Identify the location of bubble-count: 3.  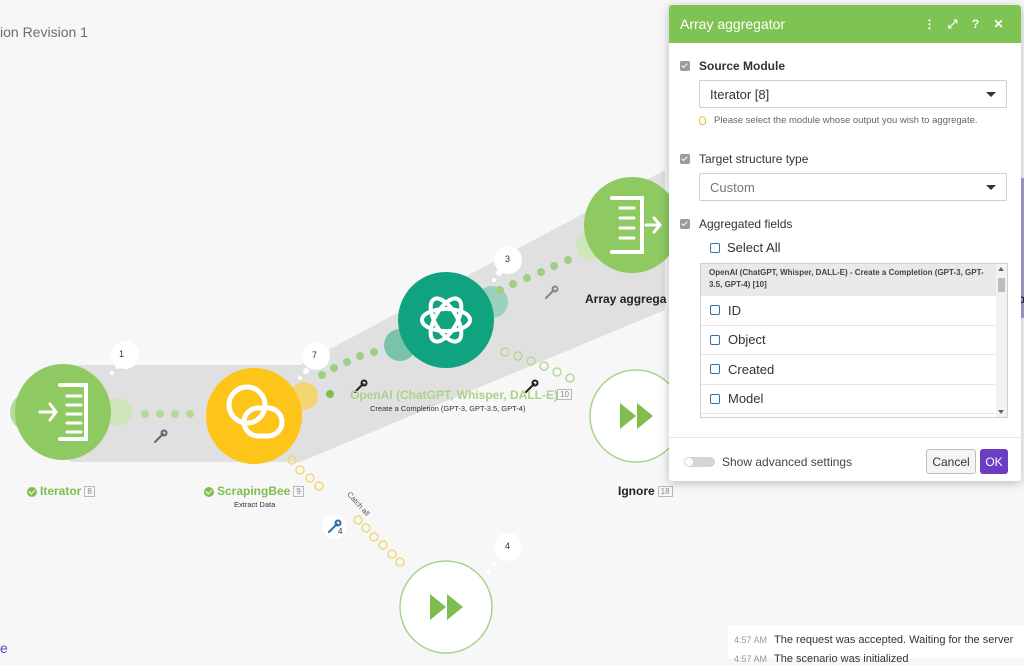
(508, 259).